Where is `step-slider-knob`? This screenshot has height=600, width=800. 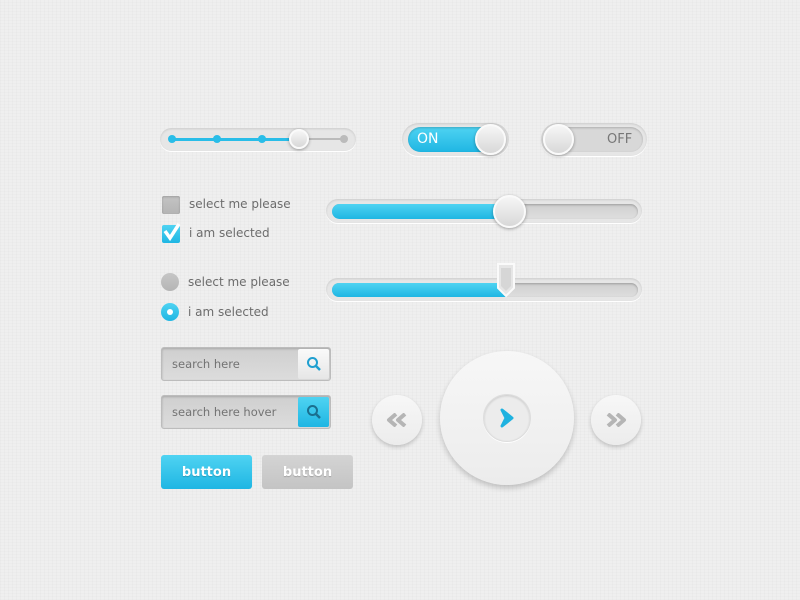
step-slider-knob is located at coordinates (299, 139).